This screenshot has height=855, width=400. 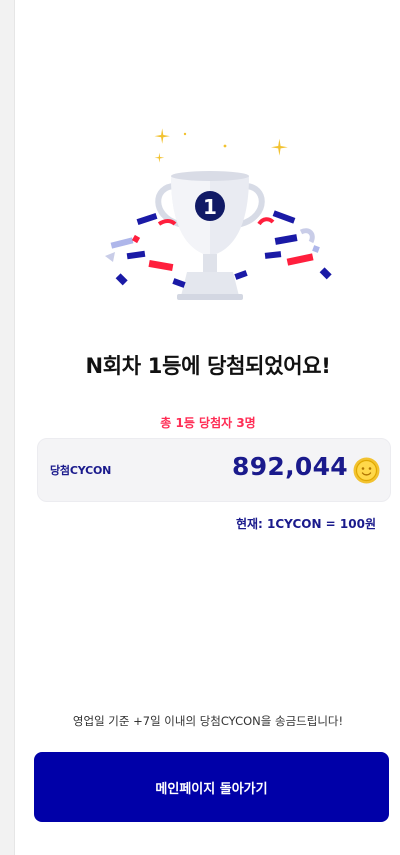 What do you see at coordinates (208, 721) in the screenshot?
I see `transfer-notice: 영업일 기준 +7일 이내의 당첨CYCON을 송금드립니다!` at bounding box center [208, 721].